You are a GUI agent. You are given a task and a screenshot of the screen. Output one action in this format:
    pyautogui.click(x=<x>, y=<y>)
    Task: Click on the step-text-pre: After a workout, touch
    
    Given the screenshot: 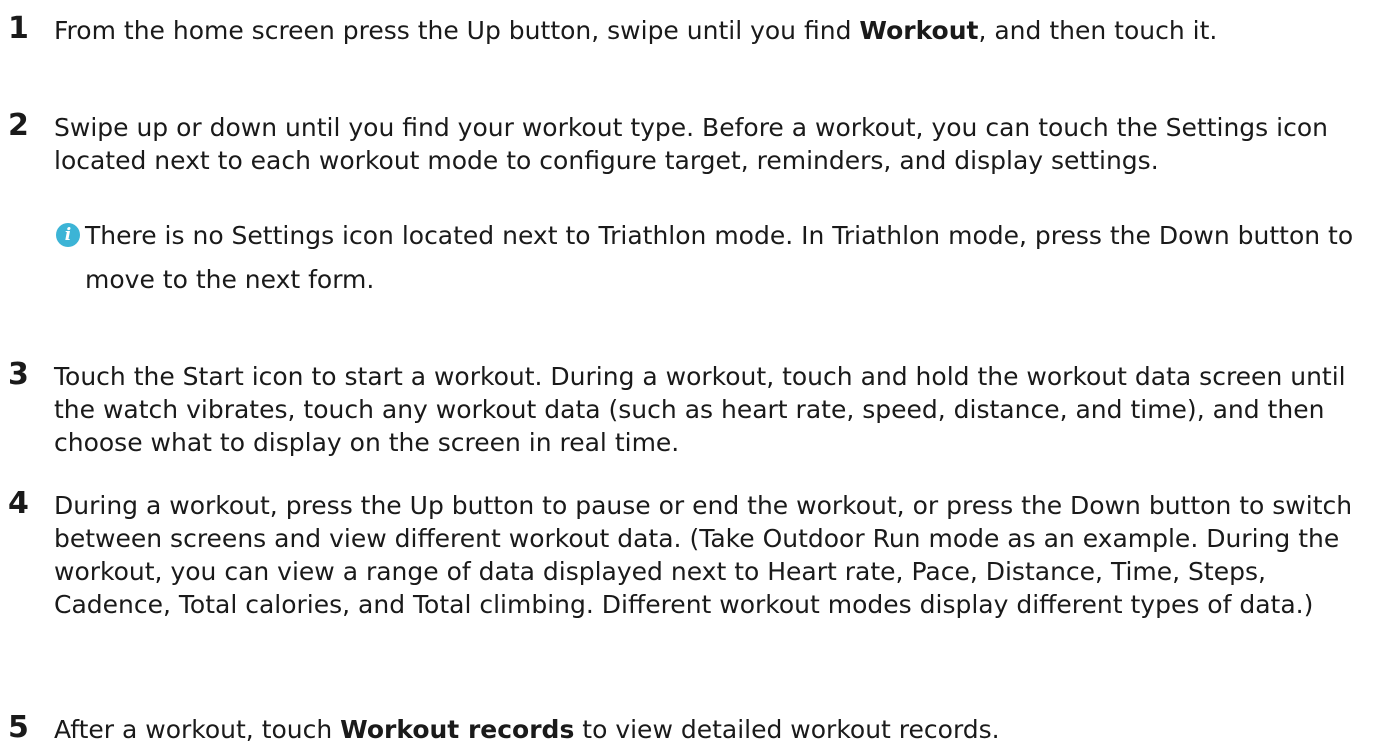 What is the action you would take?
    pyautogui.click(x=197, y=729)
    